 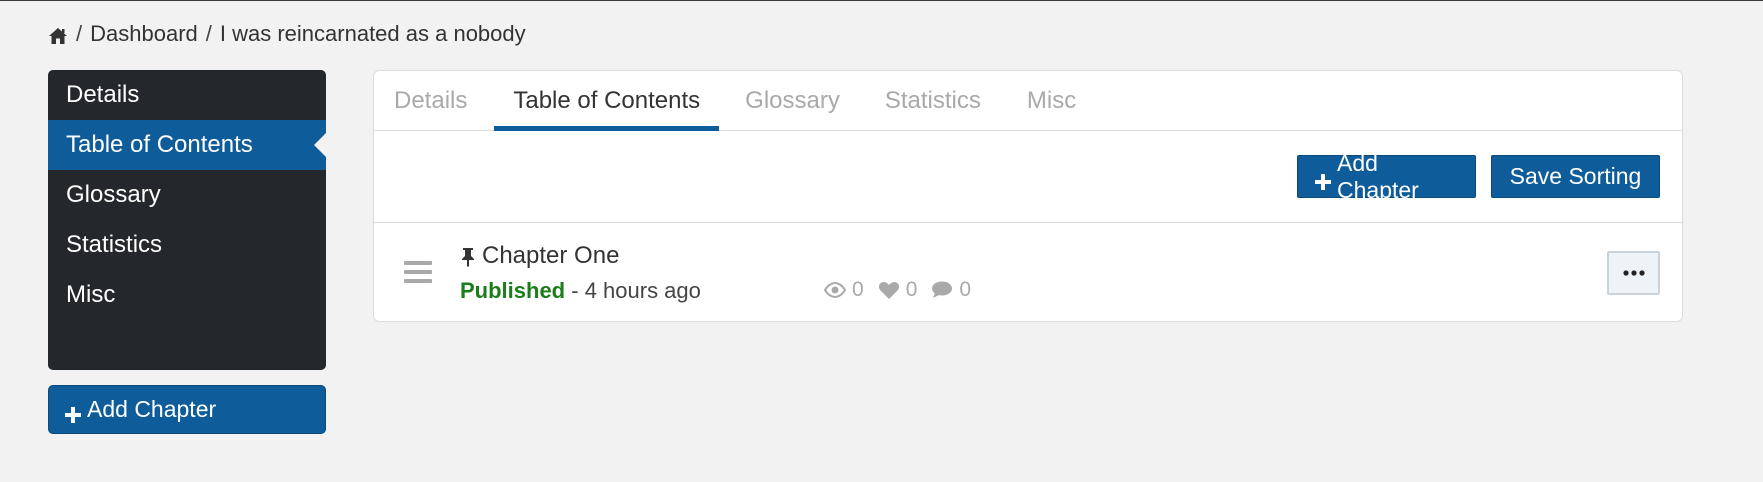 What do you see at coordinates (933, 100) in the screenshot?
I see `tab-statistics: Statistics` at bounding box center [933, 100].